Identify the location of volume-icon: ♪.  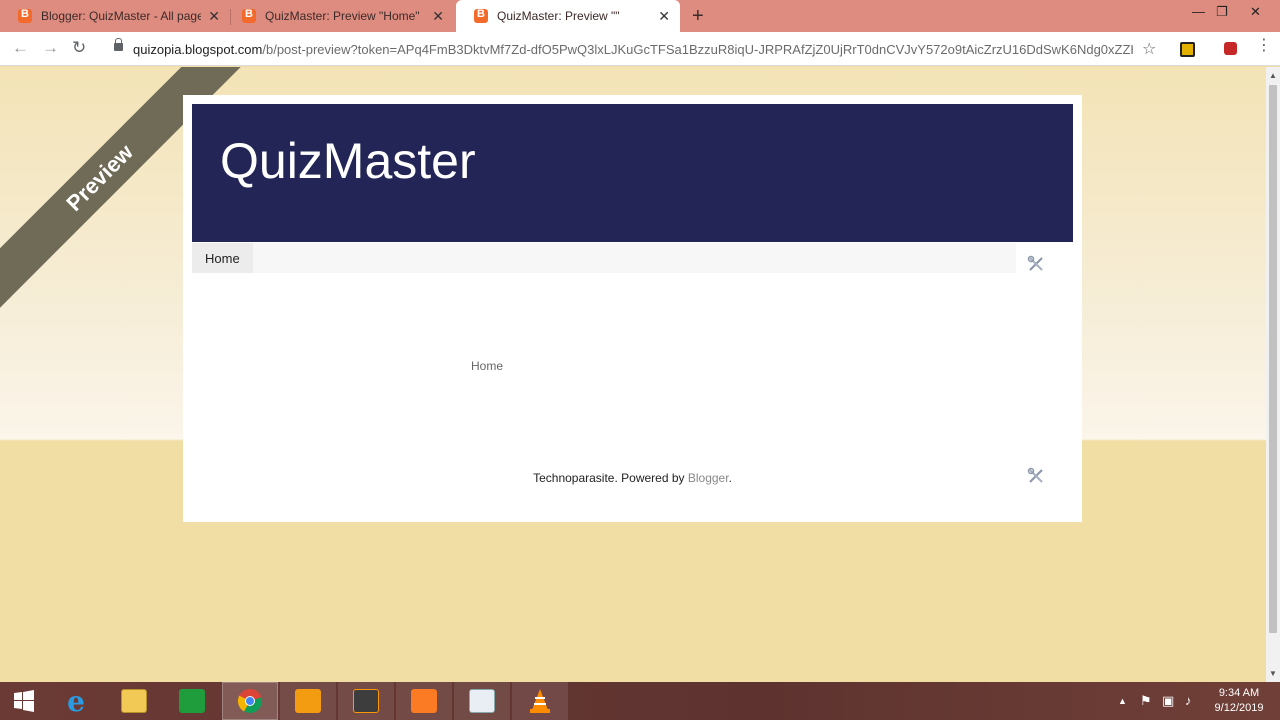
(1188, 700).